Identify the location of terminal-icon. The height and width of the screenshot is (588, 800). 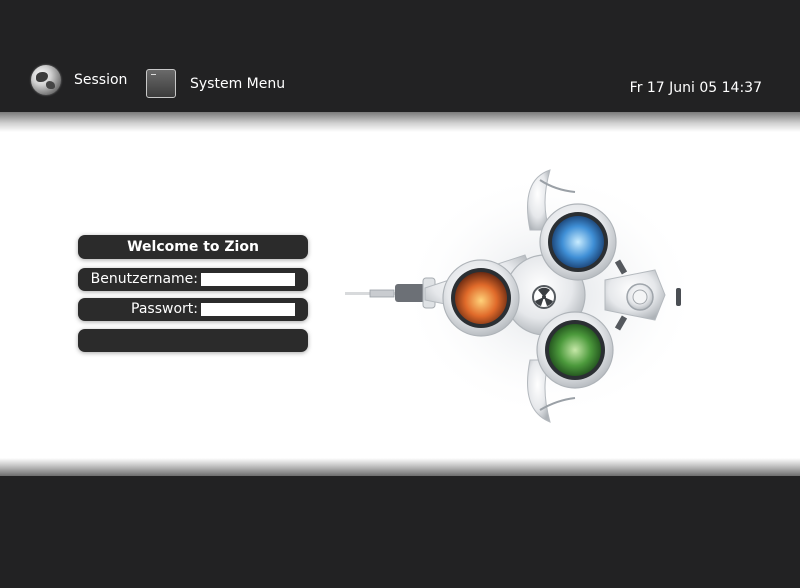
(161, 83).